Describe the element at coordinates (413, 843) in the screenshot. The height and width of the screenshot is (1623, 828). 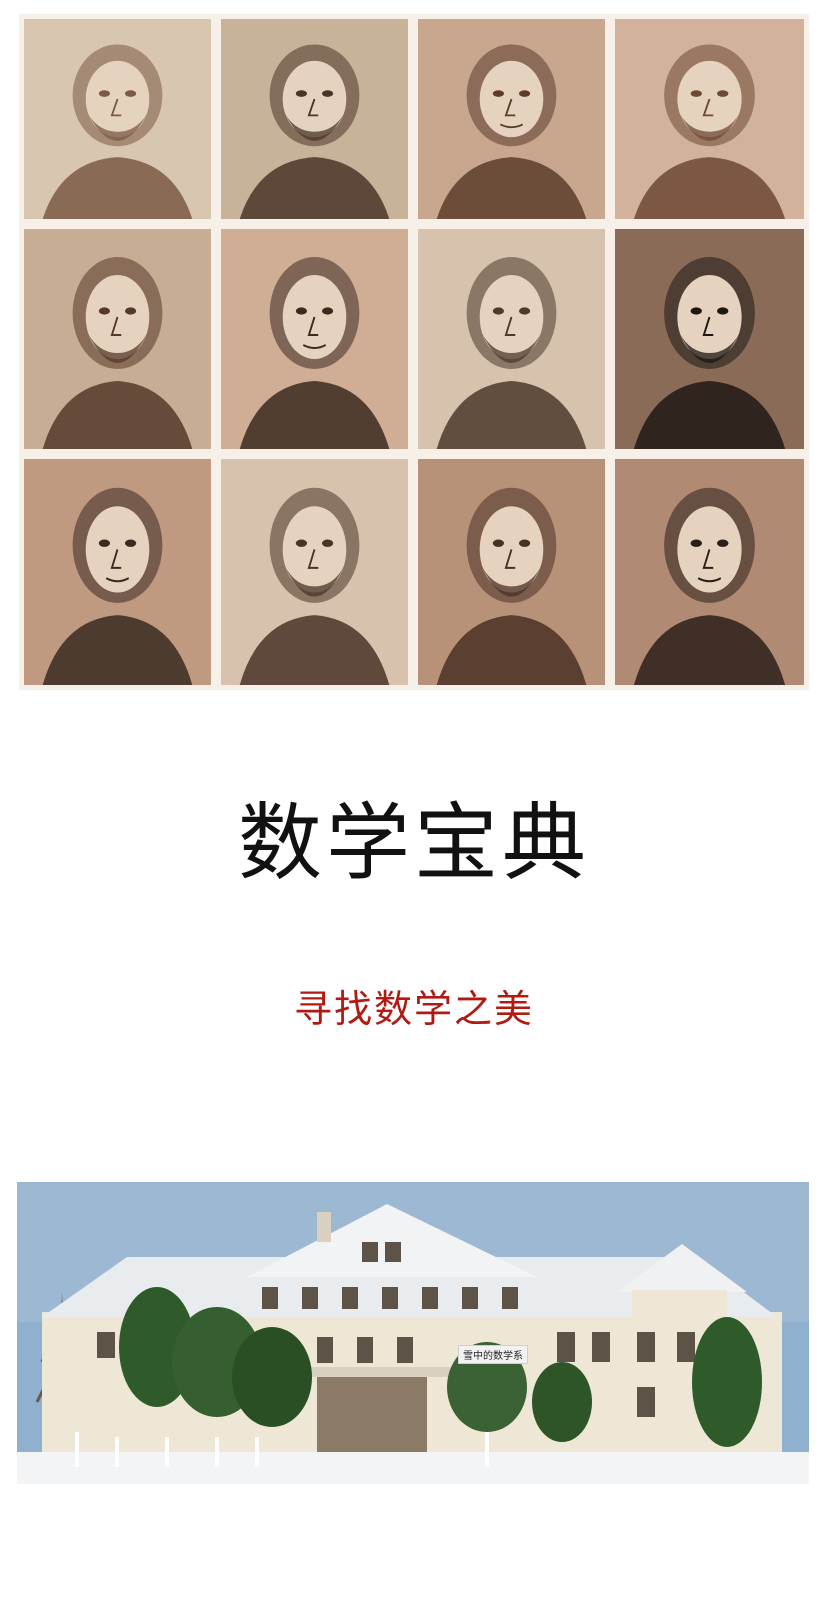
I see `page-title: 数学宝典` at that location.